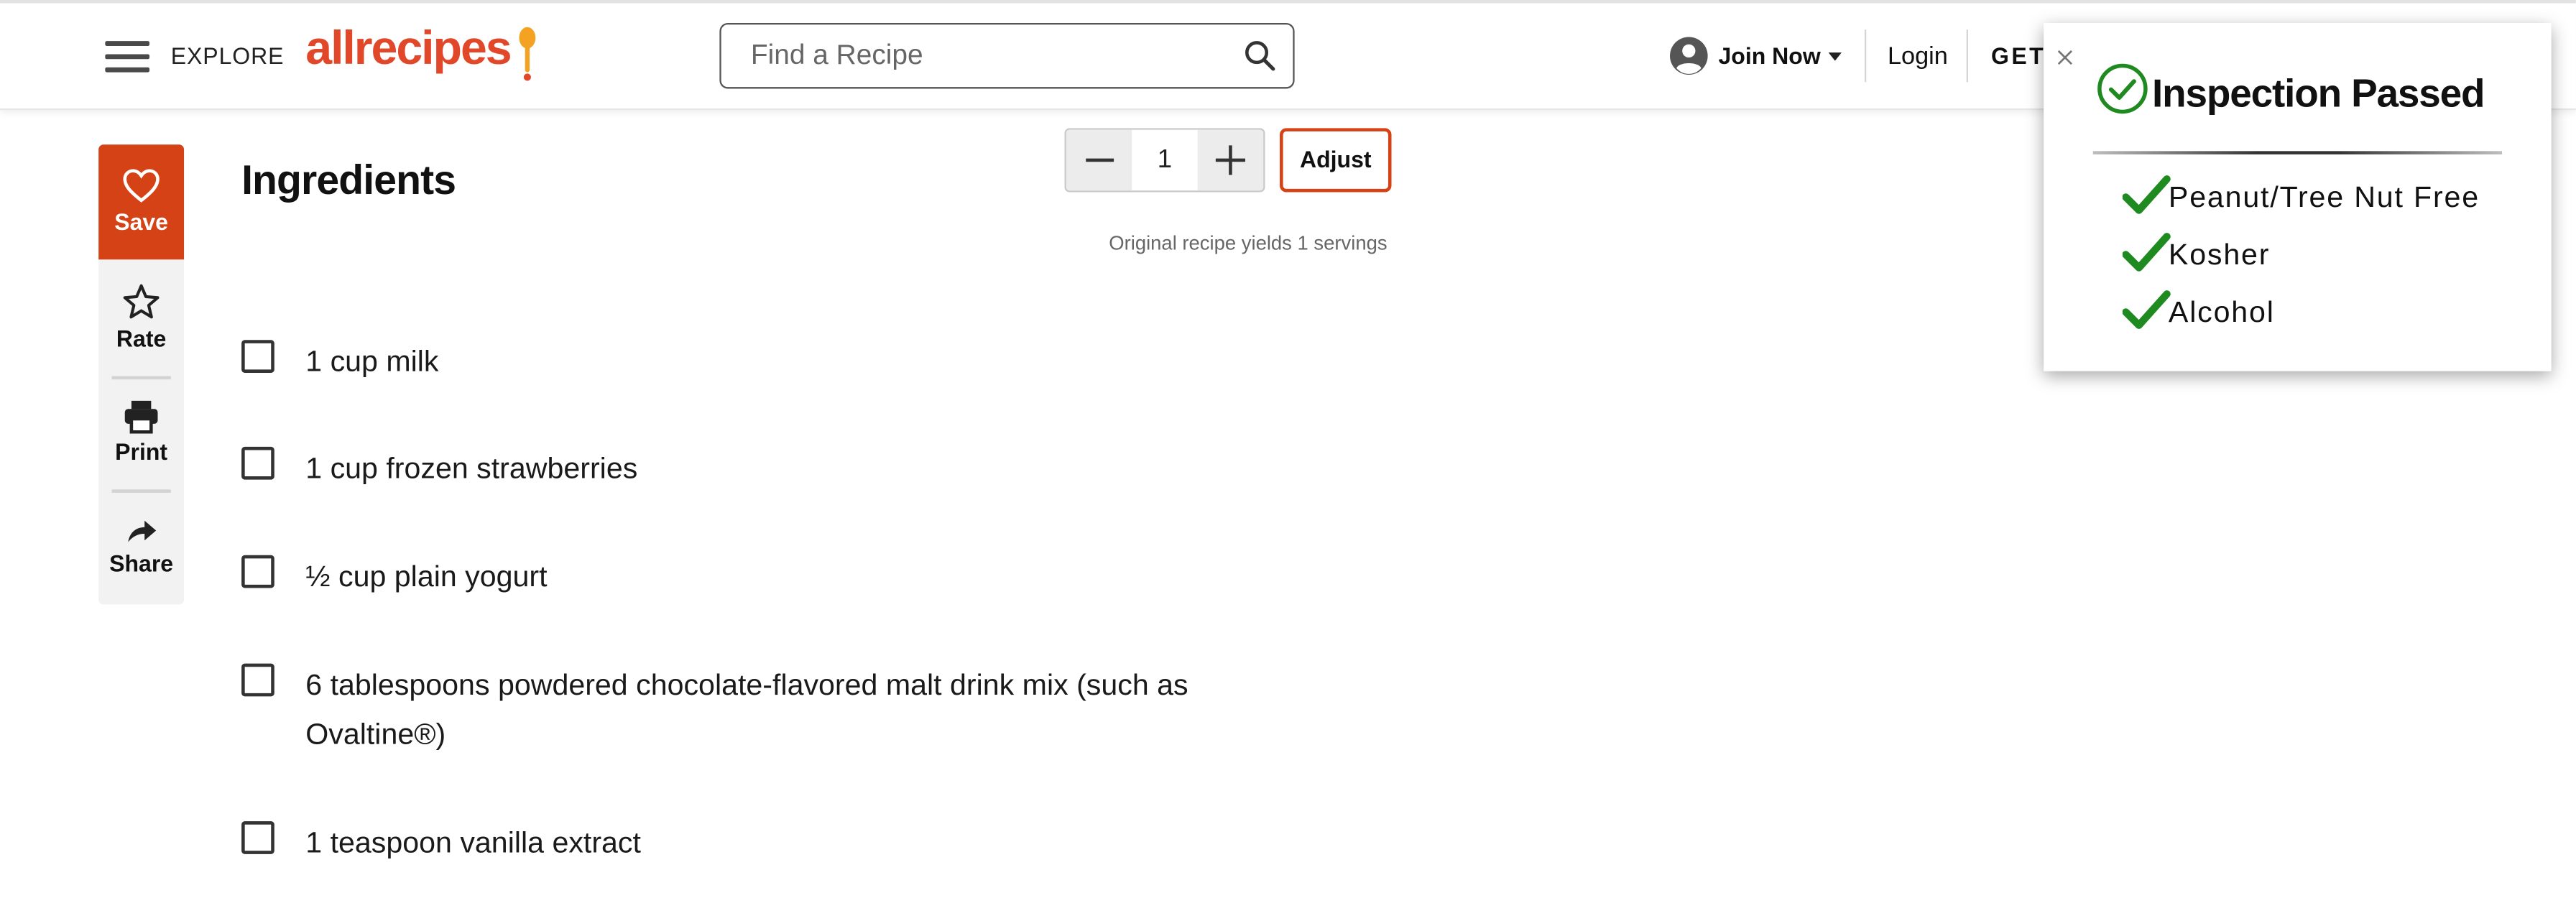 This screenshot has height=898, width=2576. What do you see at coordinates (1336, 160) in the screenshot?
I see `adjust-button: Adjust` at bounding box center [1336, 160].